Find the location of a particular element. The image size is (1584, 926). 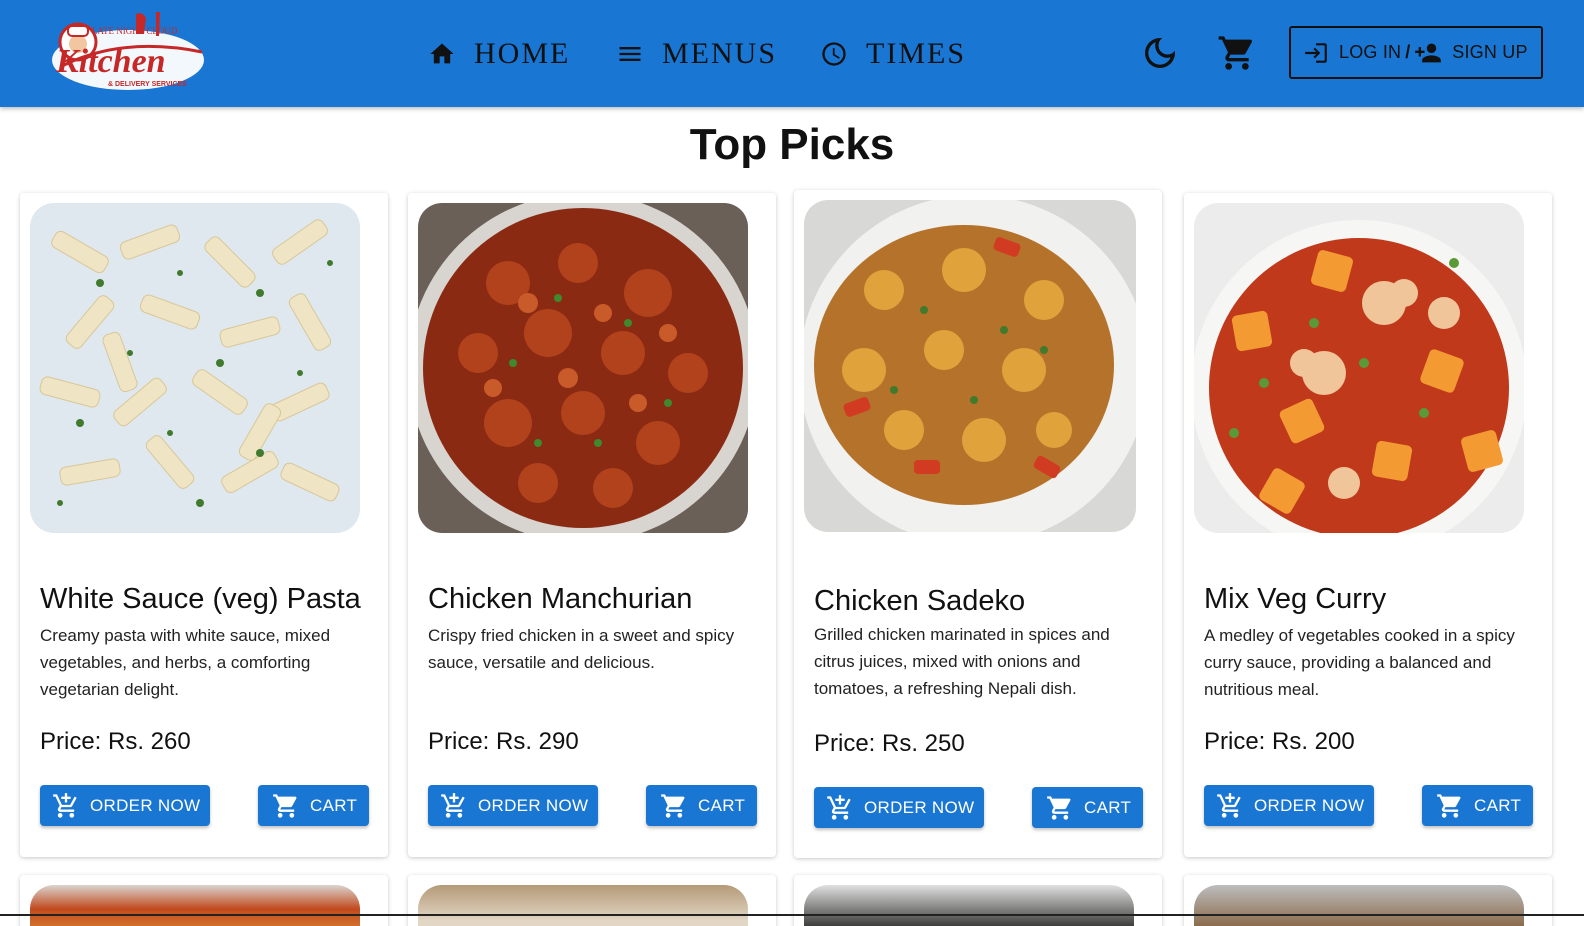

login-button: LOG IN is located at coordinates (1352, 53).